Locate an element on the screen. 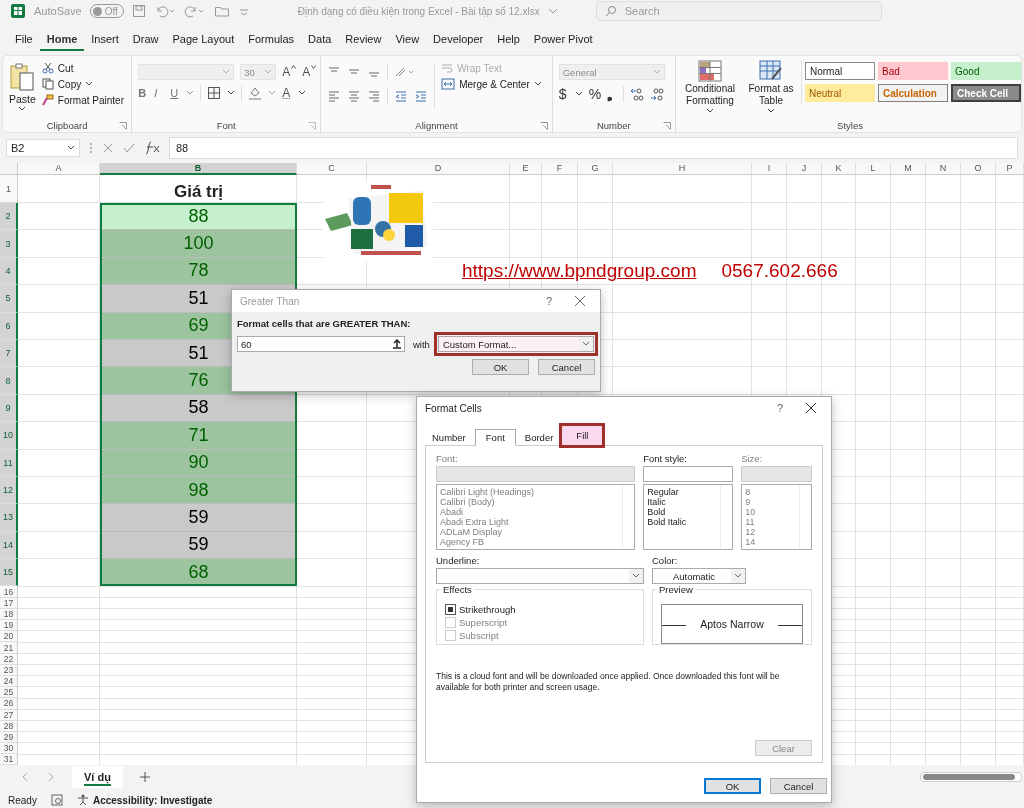  dialog-tab: Number is located at coordinates (449, 437).